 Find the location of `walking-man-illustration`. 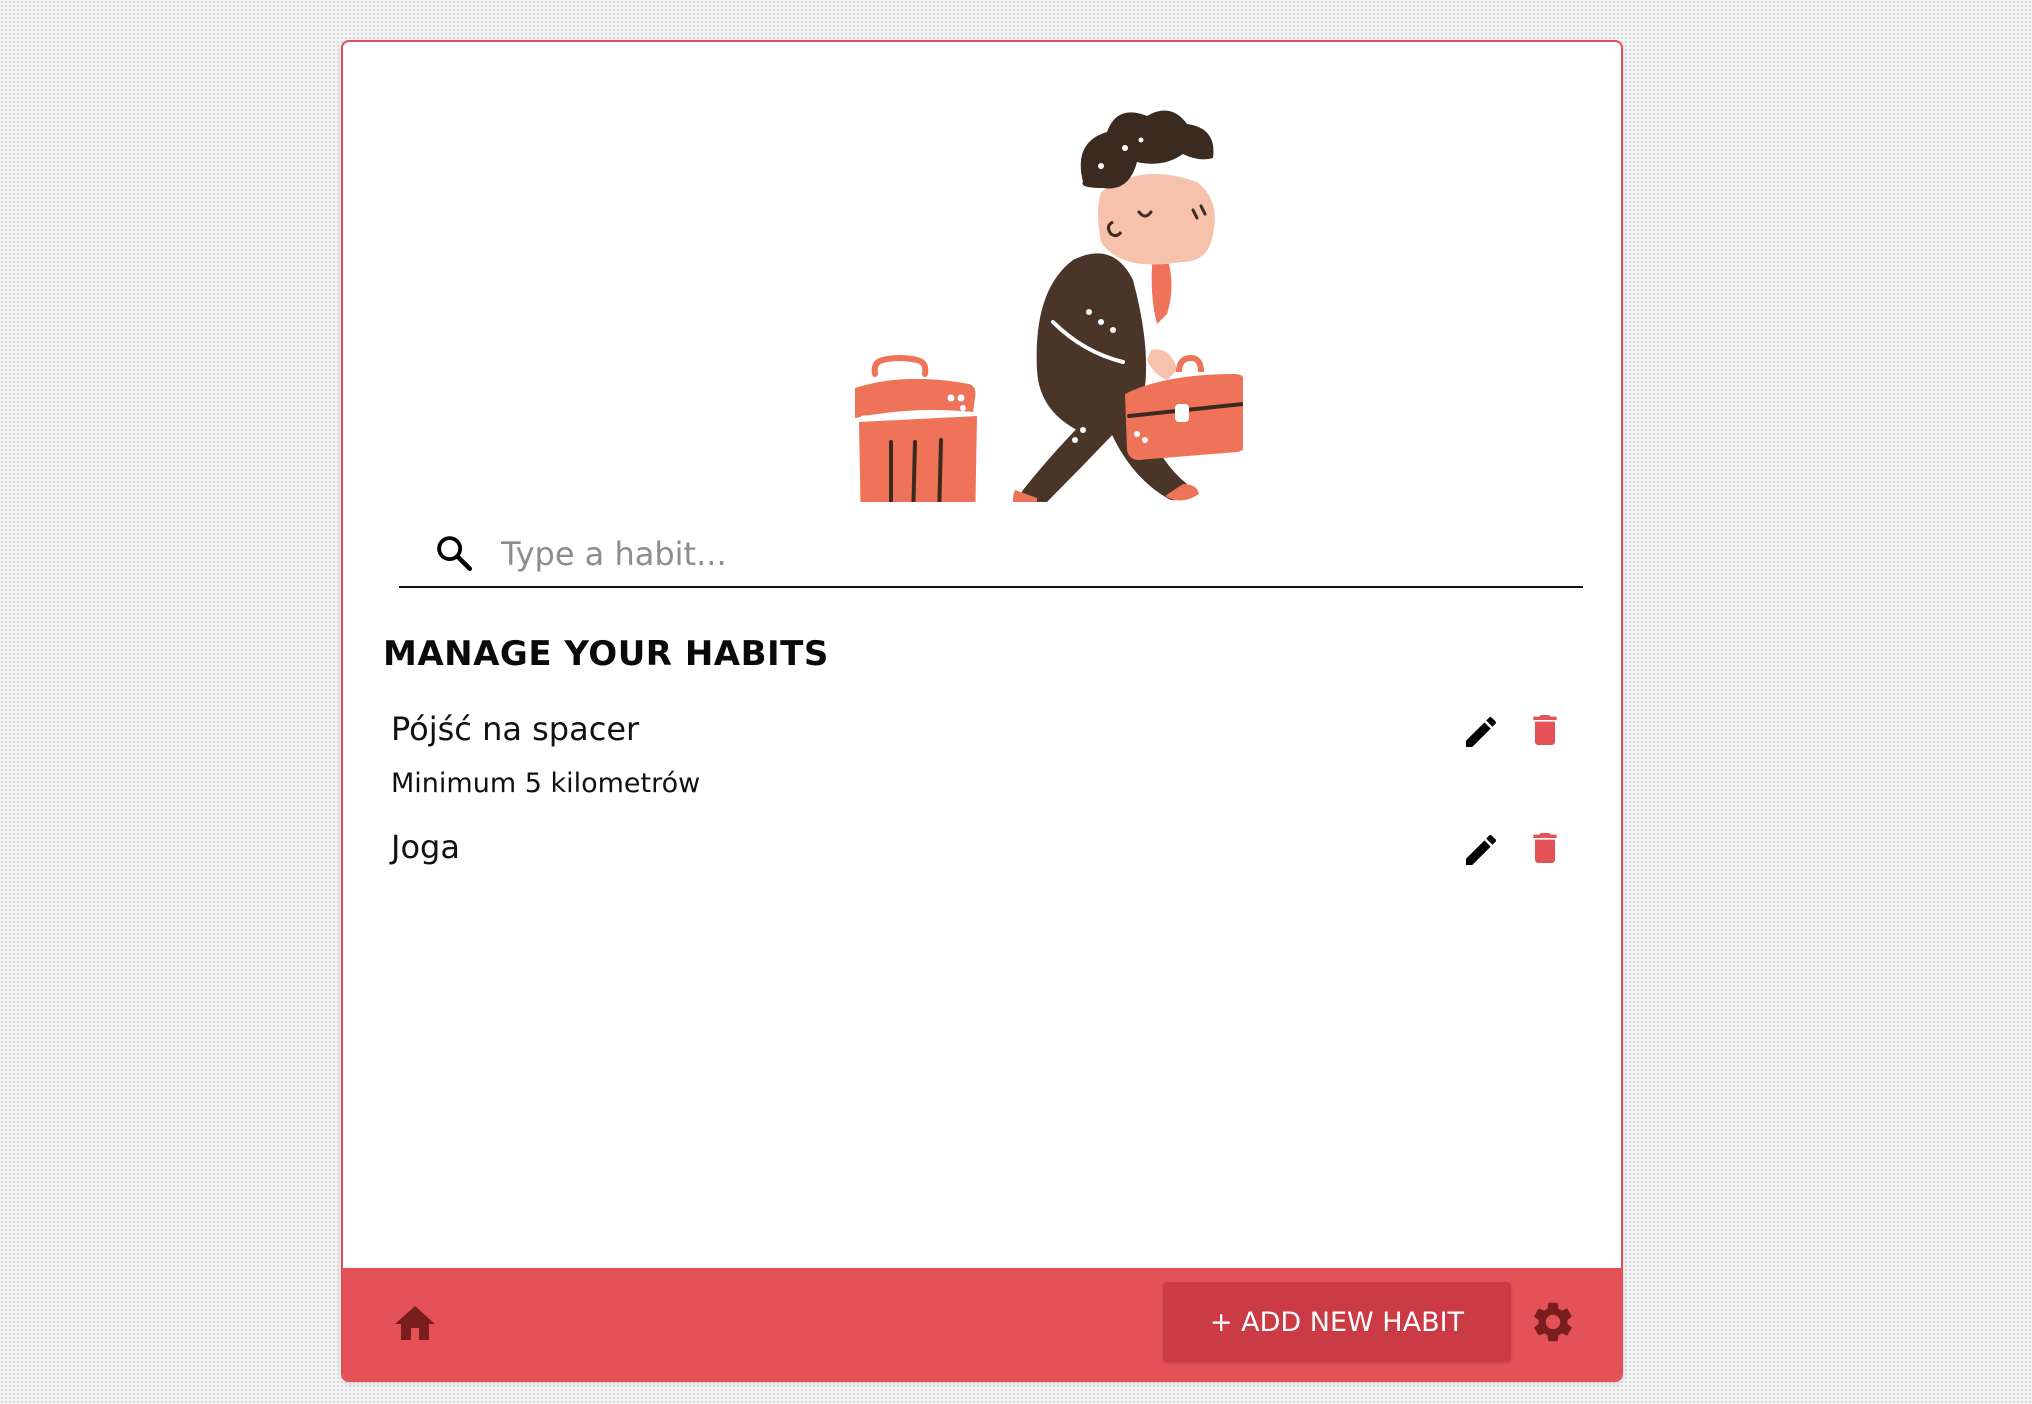

walking-man-illustration is located at coordinates (1049, 306).